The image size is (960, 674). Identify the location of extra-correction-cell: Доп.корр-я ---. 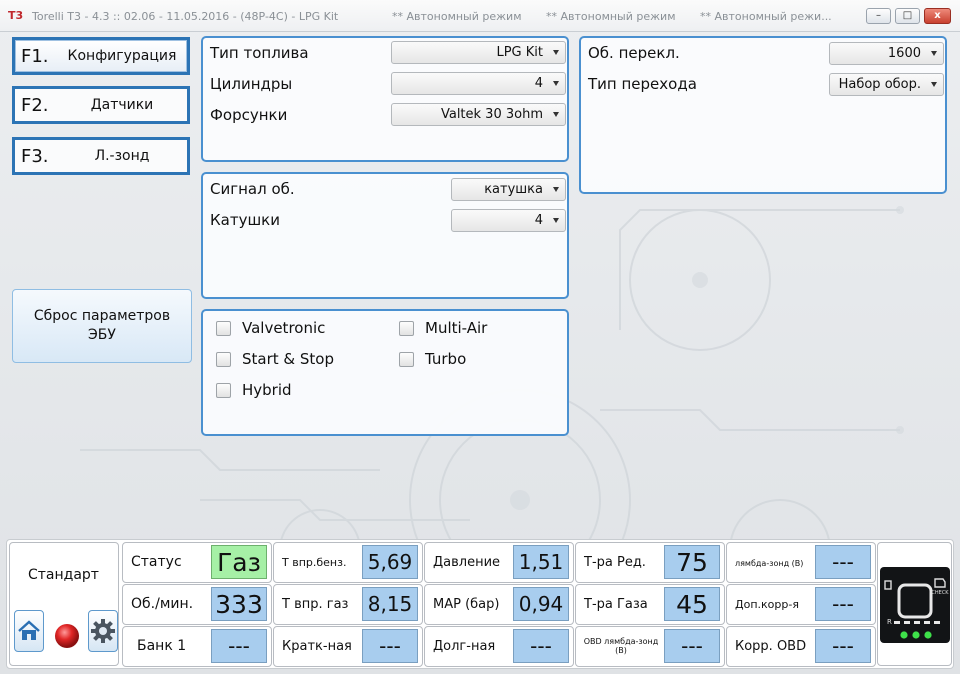
(801, 604).